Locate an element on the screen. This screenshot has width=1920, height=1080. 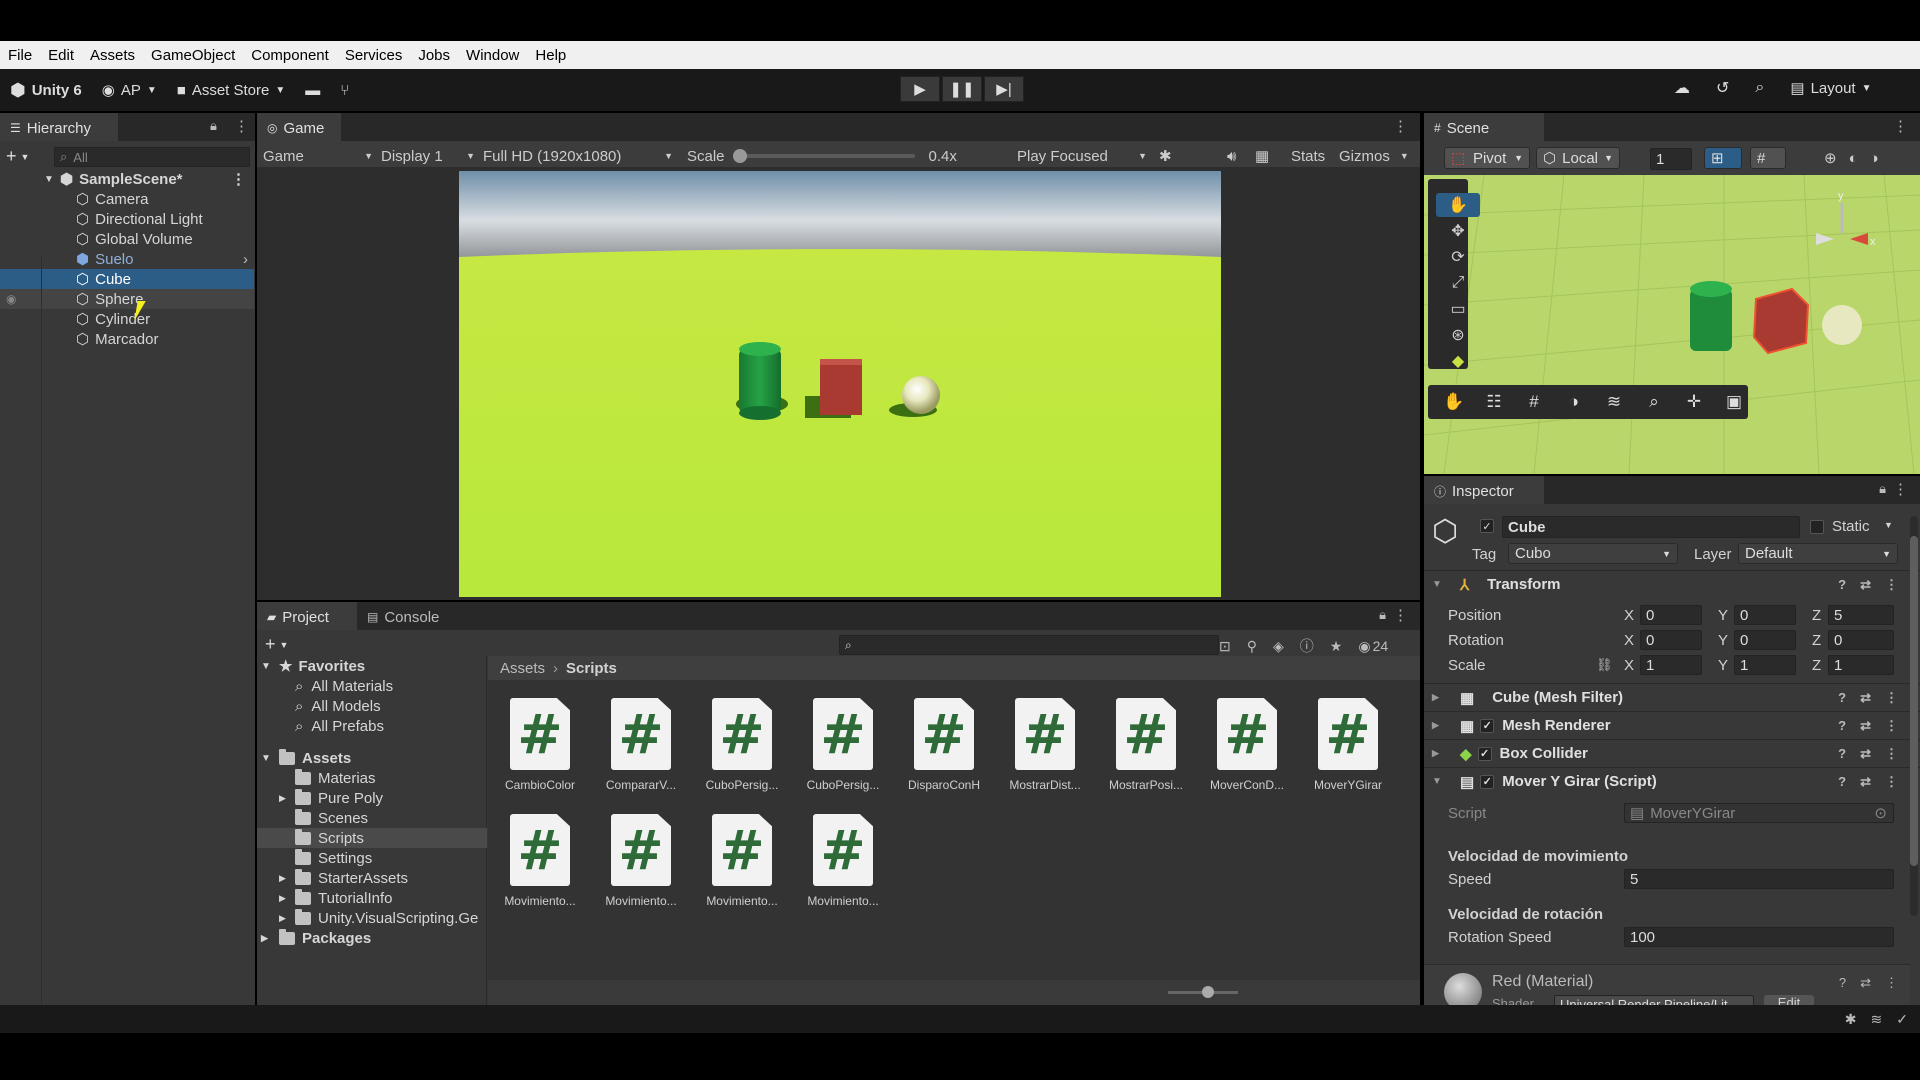
custom-tool-button: ◆ is located at coordinates (1458, 361).